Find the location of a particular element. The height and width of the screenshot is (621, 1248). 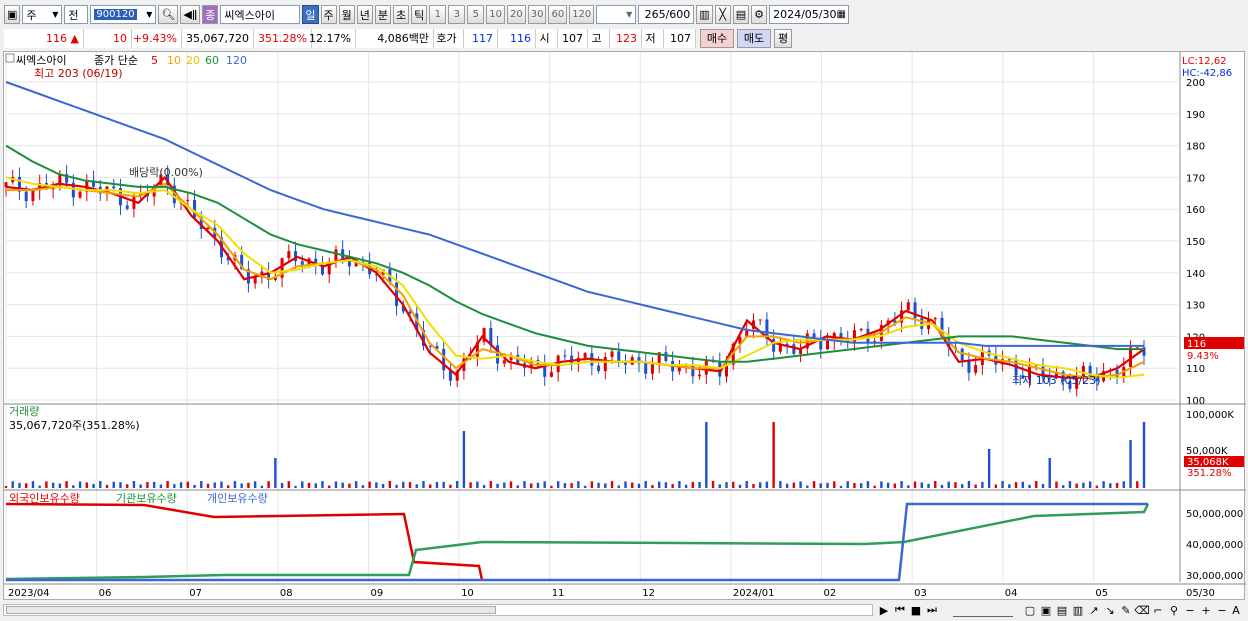

holdings-lines is located at coordinates (577, 542).